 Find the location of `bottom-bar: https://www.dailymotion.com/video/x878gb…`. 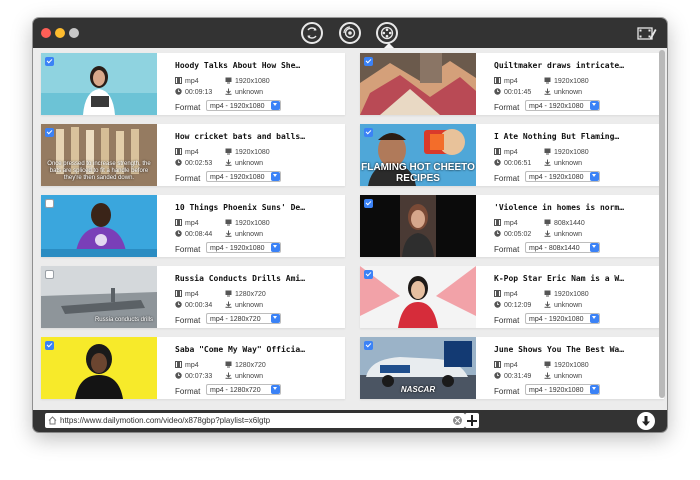

bottom-bar: https://www.dailymotion.com/video/x878gb… is located at coordinates (350, 421).